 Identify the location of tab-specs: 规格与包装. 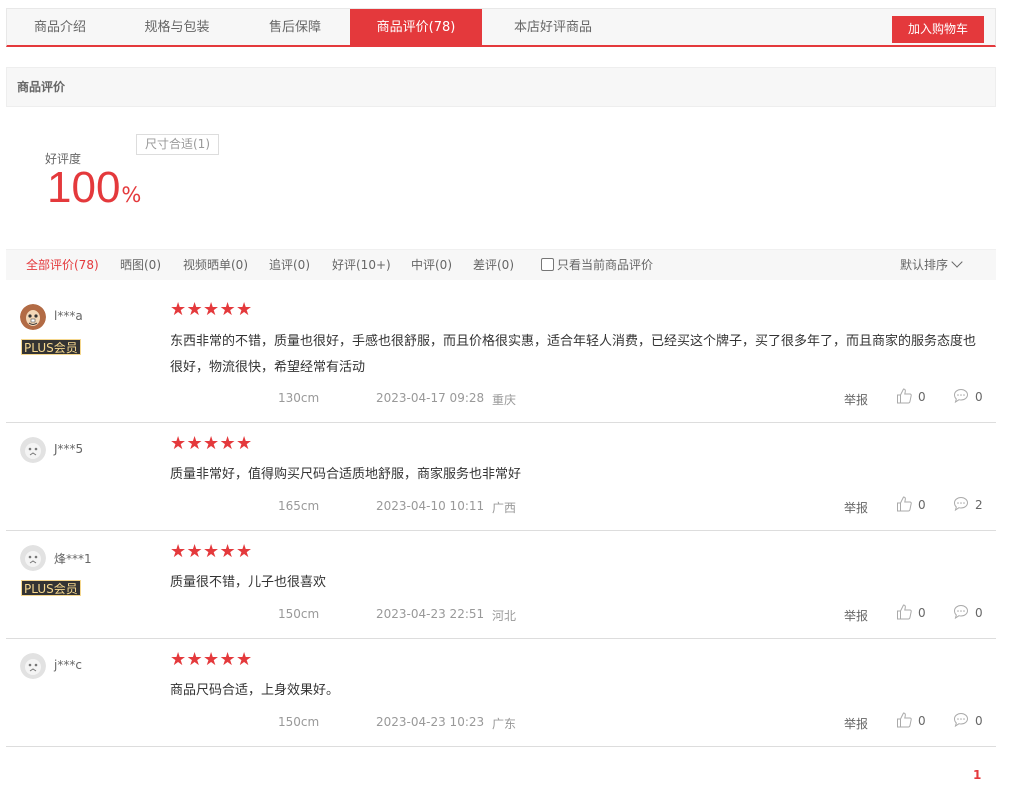
(177, 27).